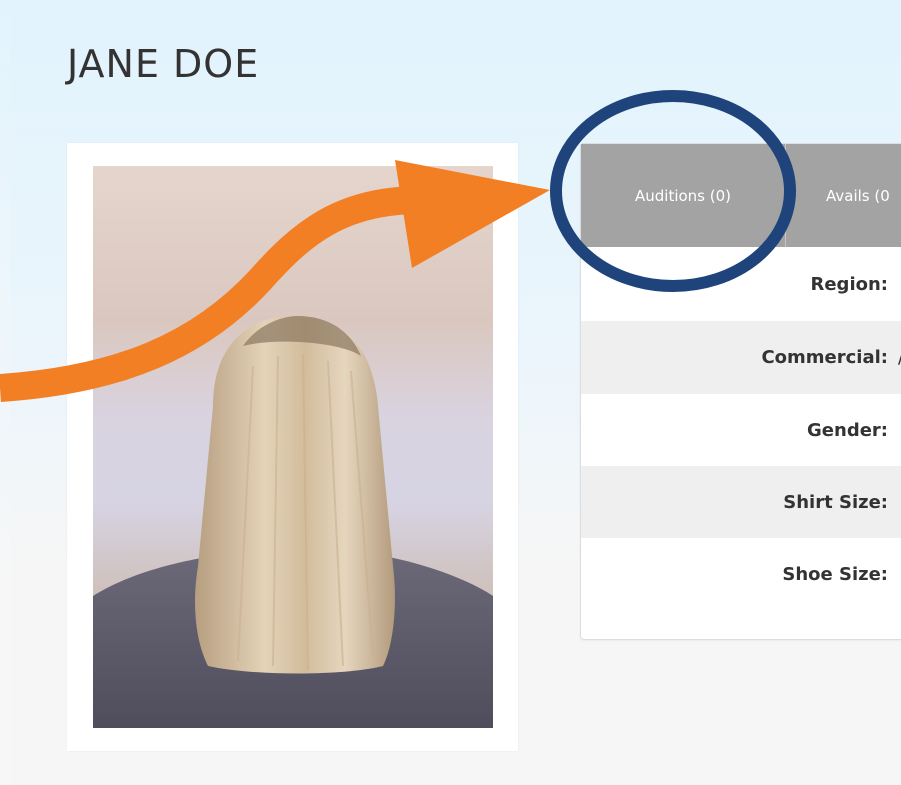  What do you see at coordinates (741, 430) in the screenshot?
I see `detail-row-gender: Gender:` at bounding box center [741, 430].